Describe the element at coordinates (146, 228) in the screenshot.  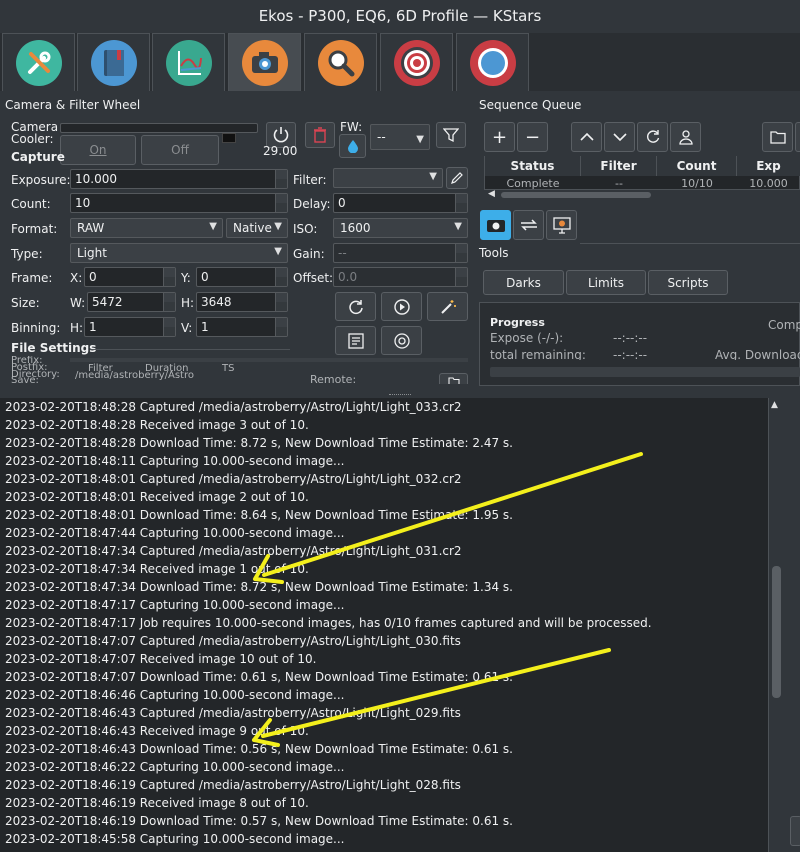
I see `format-select: RAW ▼` at that location.